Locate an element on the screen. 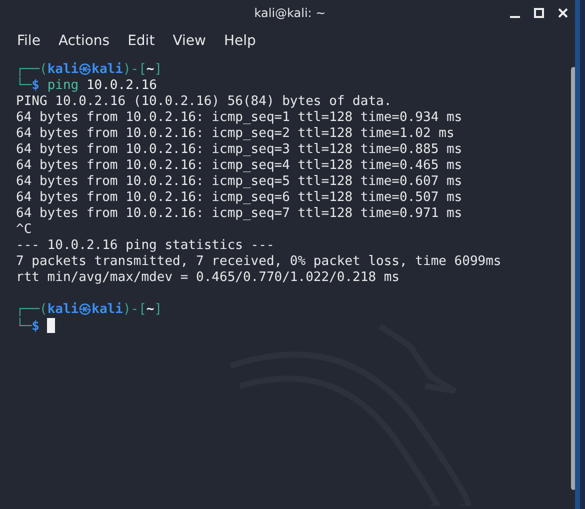 Image resolution: width=585 pixels, height=509 pixels. output-line: 64 bytes from 10.0.2.16: icmp_seq=4 ttl=128 time=0.465 ms is located at coordinates (240, 166).